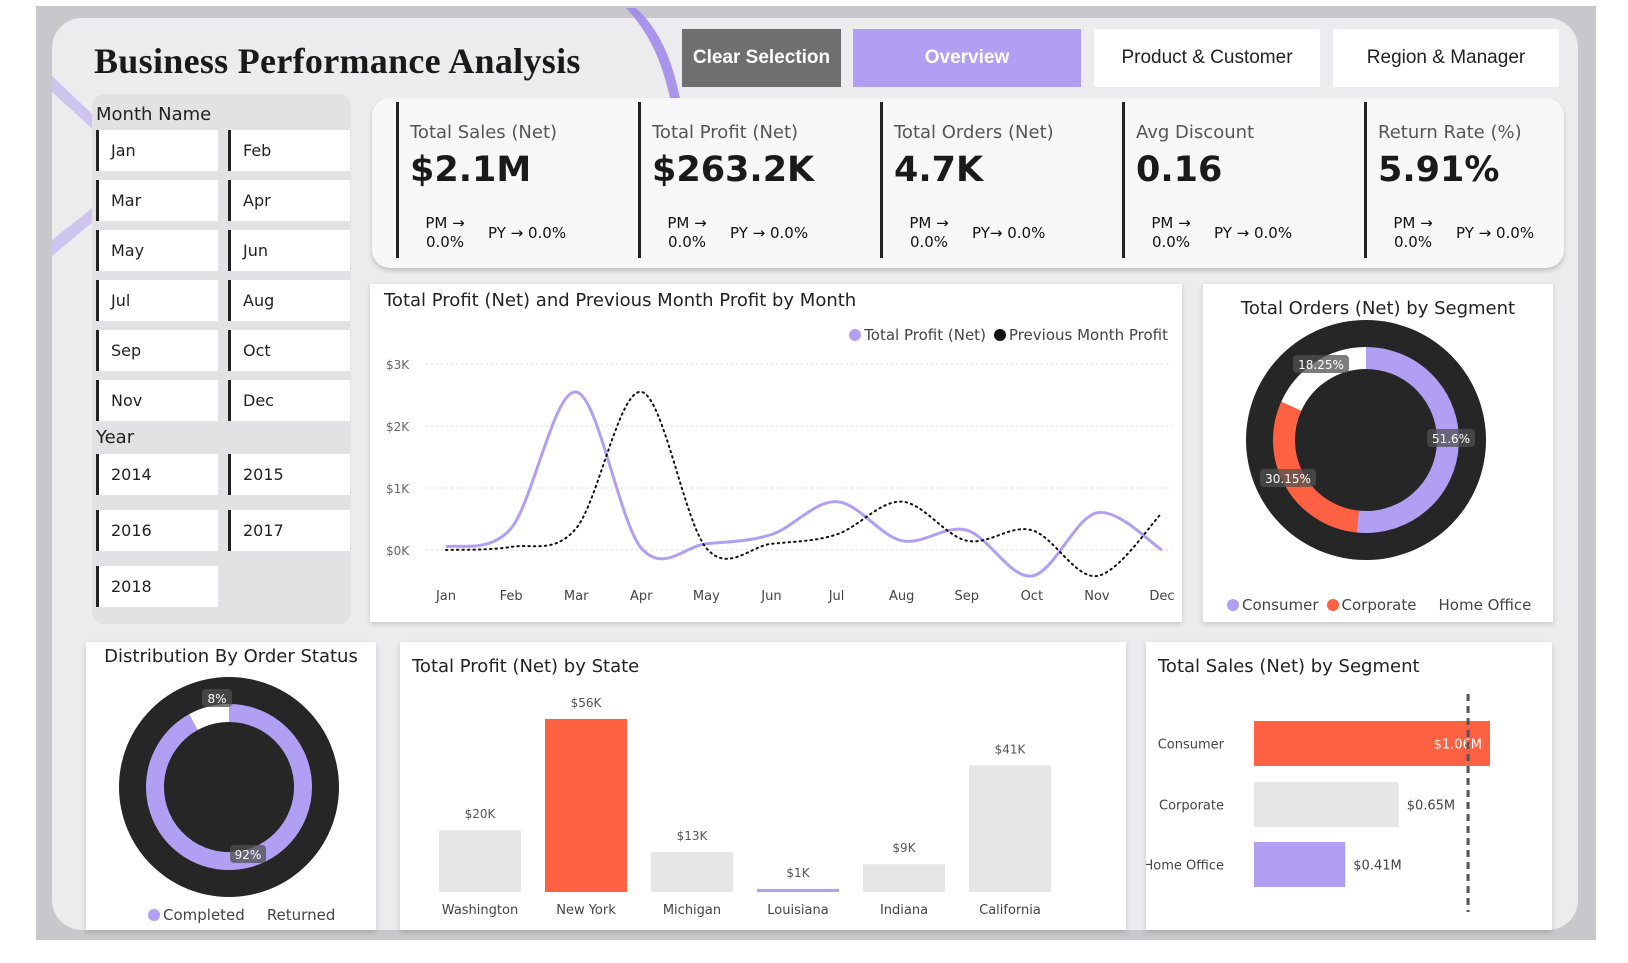  I want to click on y-tick-label: Home Office, so click(1185, 866).